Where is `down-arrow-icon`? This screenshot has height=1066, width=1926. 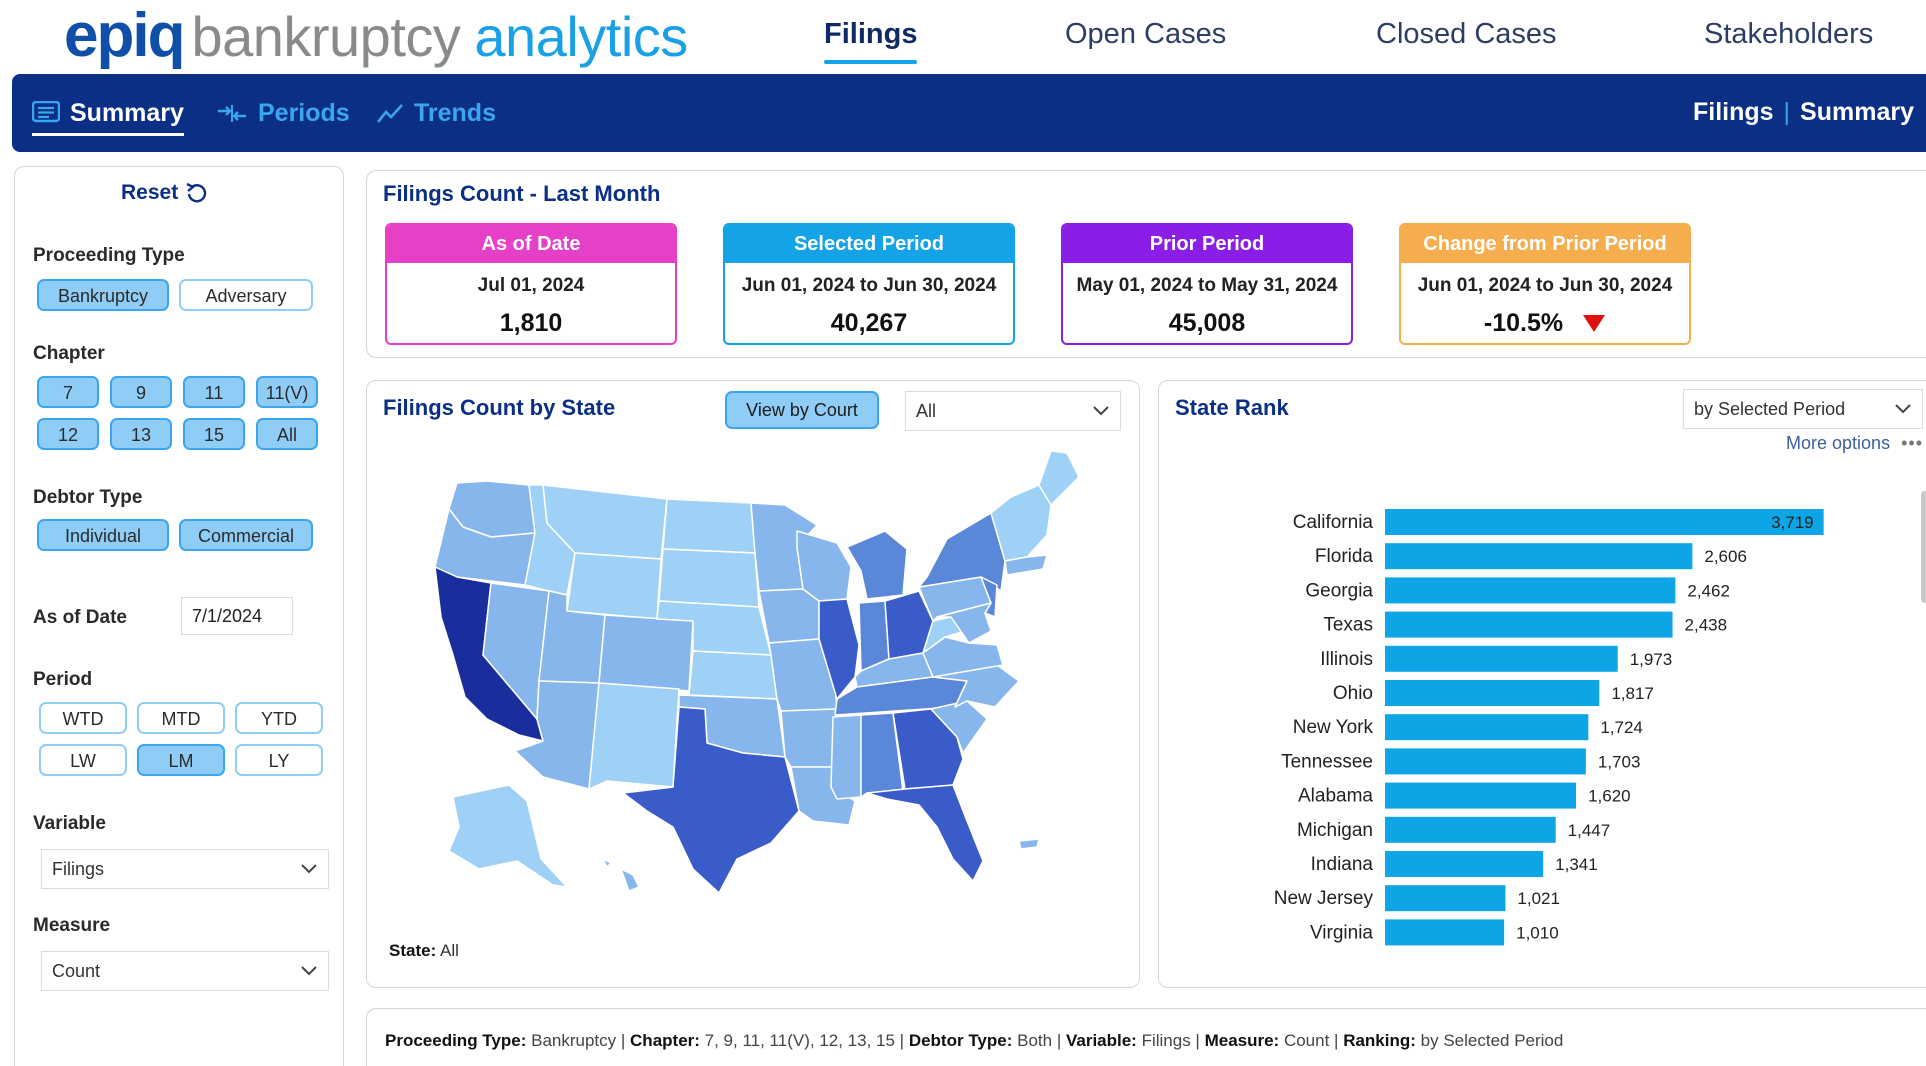 down-arrow-icon is located at coordinates (1594, 323).